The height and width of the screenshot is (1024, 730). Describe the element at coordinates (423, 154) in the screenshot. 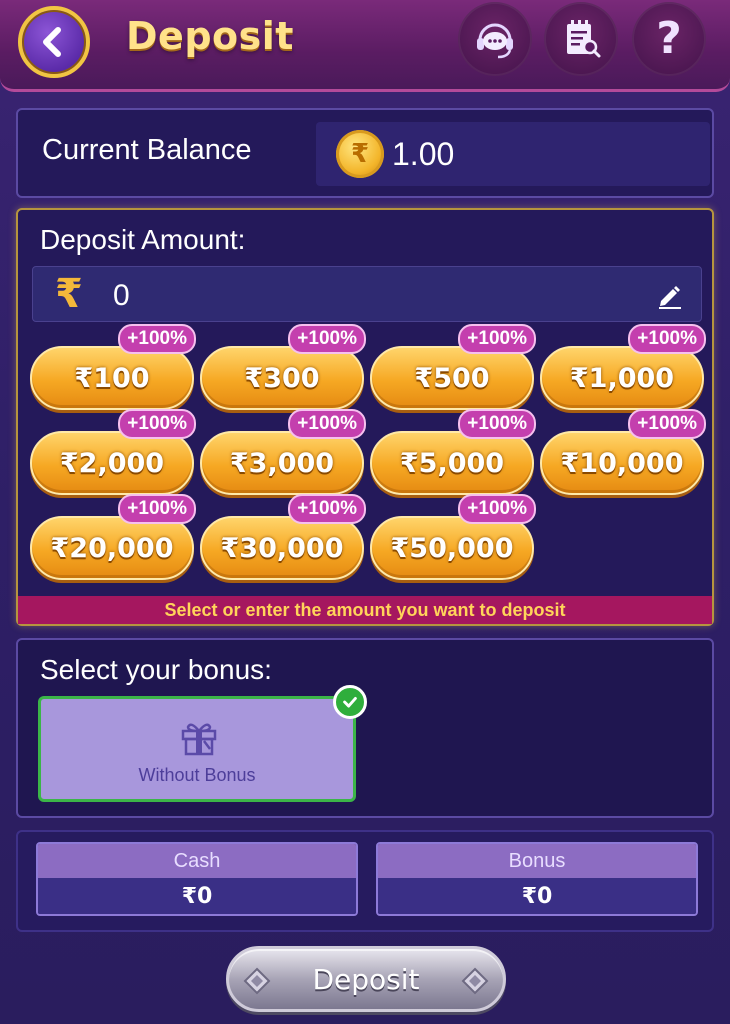

I see `balance-value: 1.00` at that location.